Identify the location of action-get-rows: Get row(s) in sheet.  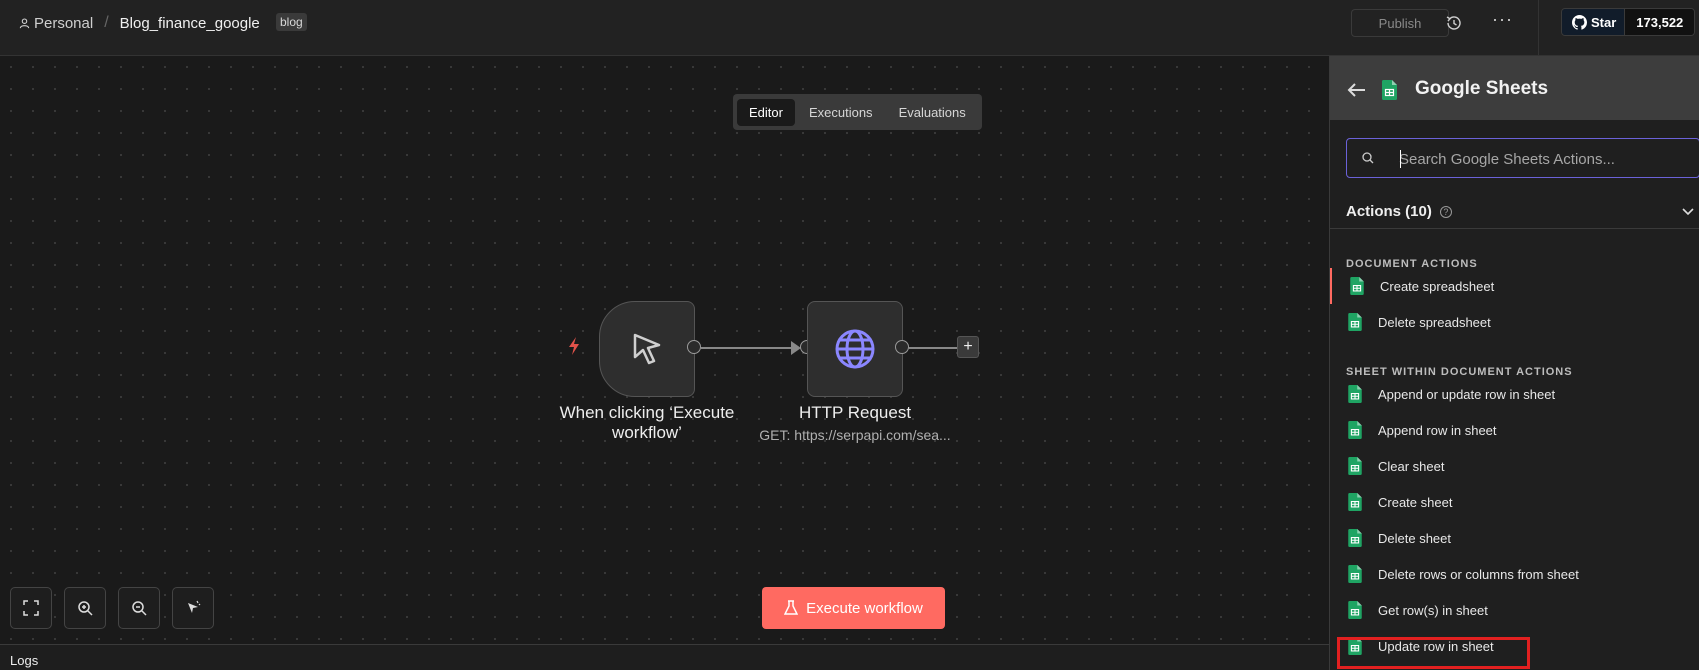
(1514, 610).